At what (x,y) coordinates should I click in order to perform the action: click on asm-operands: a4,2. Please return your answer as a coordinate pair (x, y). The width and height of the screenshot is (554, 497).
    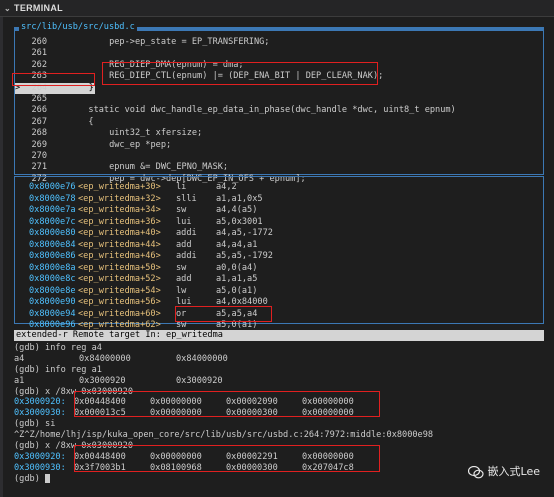
    Looking at the image, I should click on (226, 187).